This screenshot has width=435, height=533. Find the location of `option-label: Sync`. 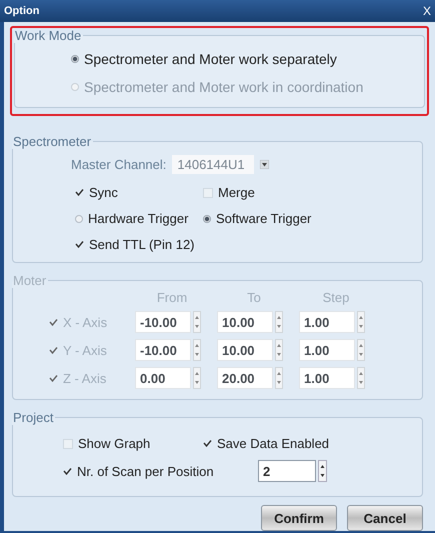

option-label: Sync is located at coordinates (103, 192).